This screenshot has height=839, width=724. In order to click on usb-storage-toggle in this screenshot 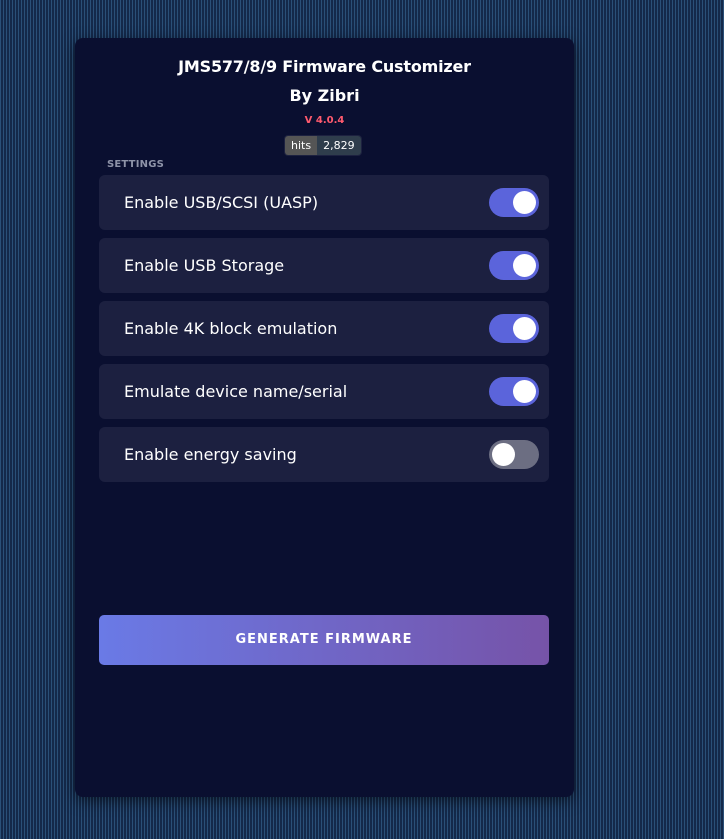, I will do `click(514, 265)`.